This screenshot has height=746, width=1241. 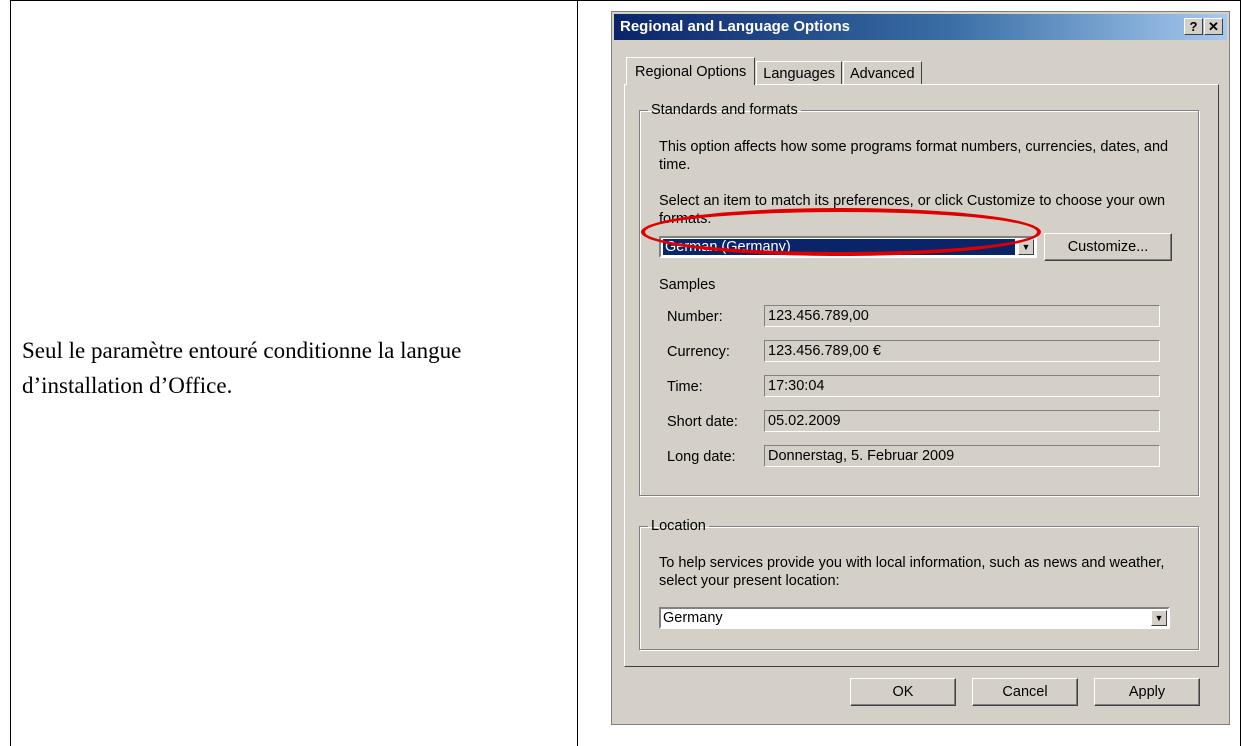 I want to click on tab-strip: Regional Options Languages Advanced, so click(x=774, y=70).